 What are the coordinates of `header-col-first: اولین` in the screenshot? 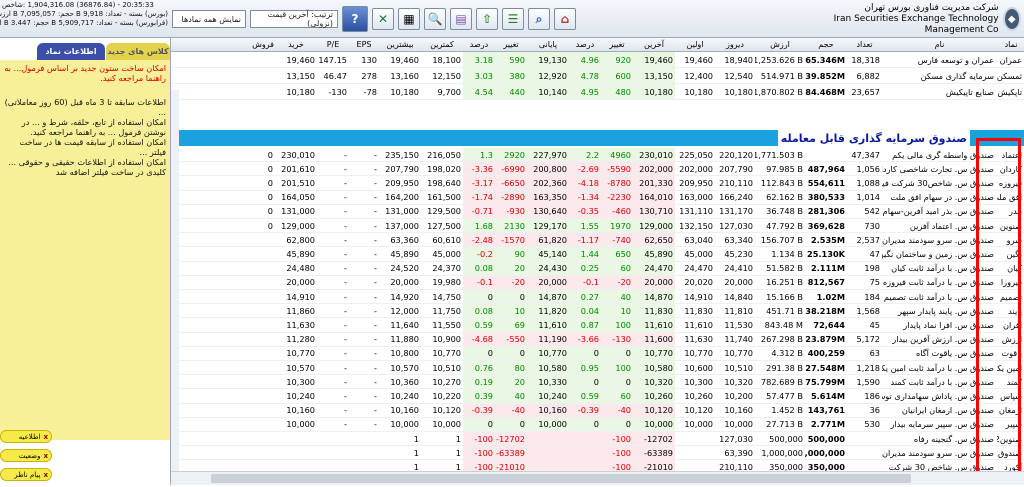 It's located at (695, 44).